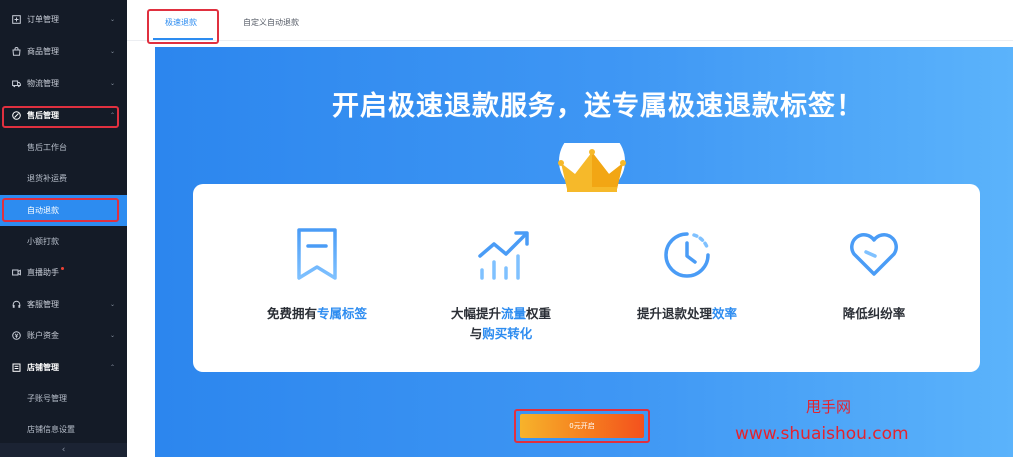 The height and width of the screenshot is (457, 1013). Describe the element at coordinates (342, 313) in the screenshot. I see `feature-highlight: 专属标签` at that location.